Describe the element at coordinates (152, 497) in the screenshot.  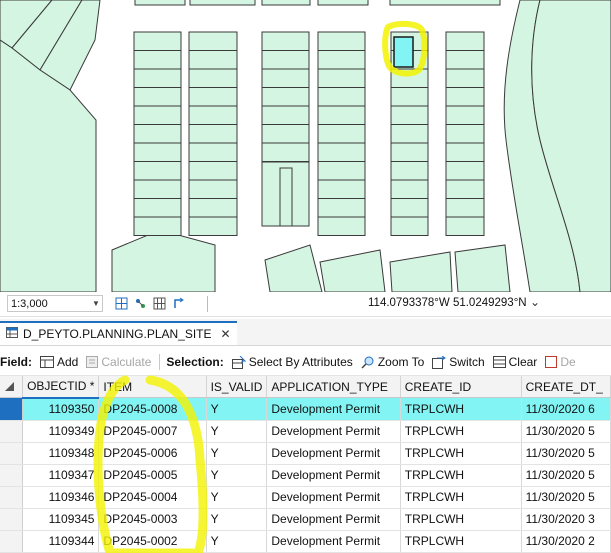
I see `cell-item: DP2045-0004` at that location.